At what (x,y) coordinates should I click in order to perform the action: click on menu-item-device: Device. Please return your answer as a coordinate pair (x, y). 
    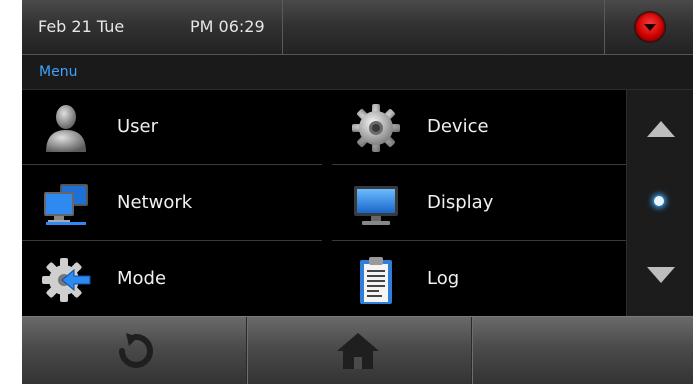
    Looking at the image, I should click on (482, 127).